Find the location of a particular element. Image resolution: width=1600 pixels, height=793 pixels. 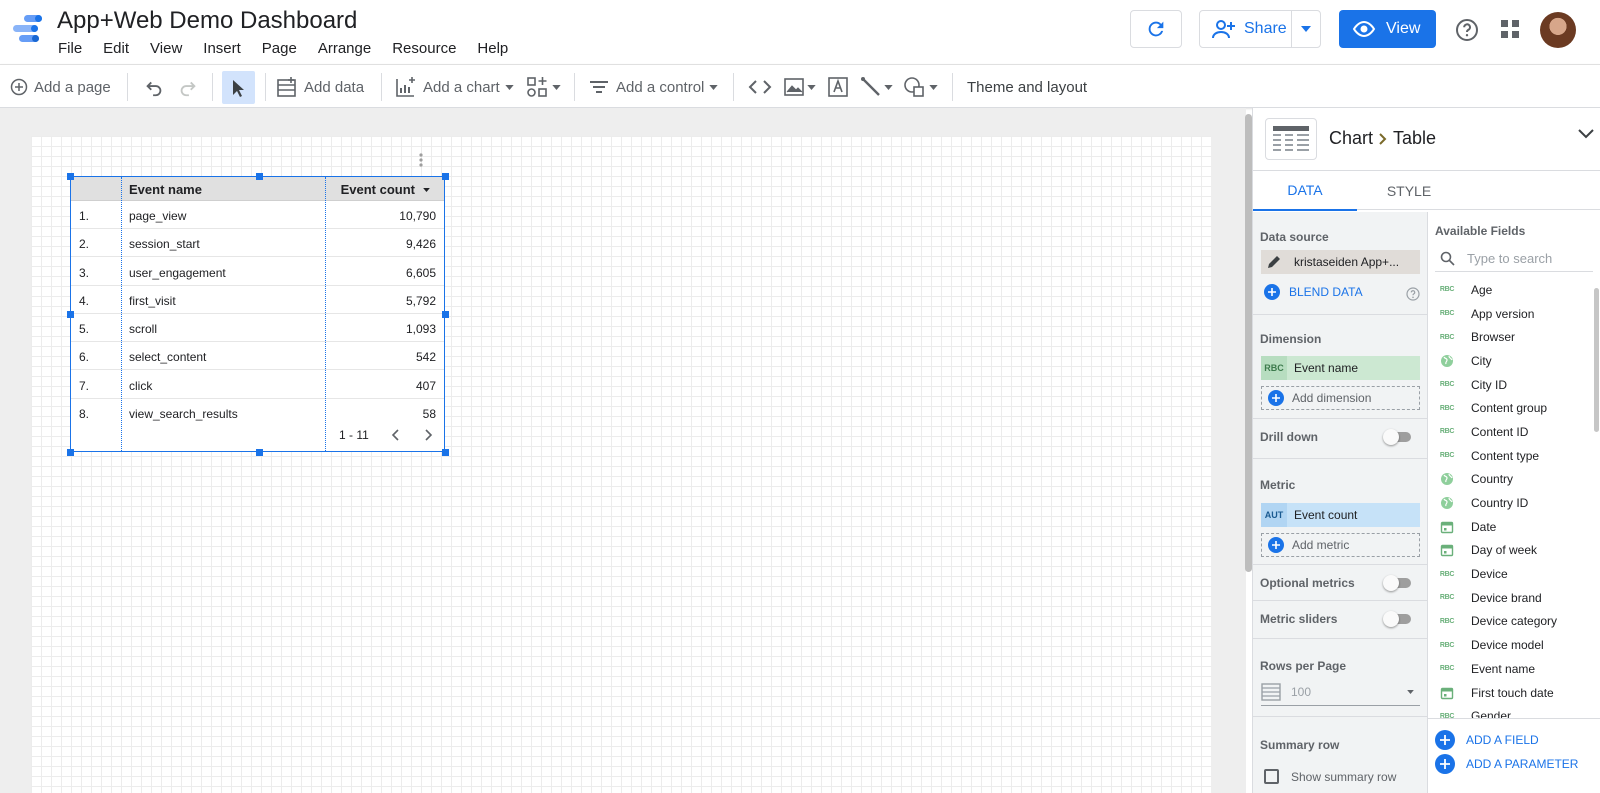

add-page-button: Add a page is located at coordinates (60, 87).